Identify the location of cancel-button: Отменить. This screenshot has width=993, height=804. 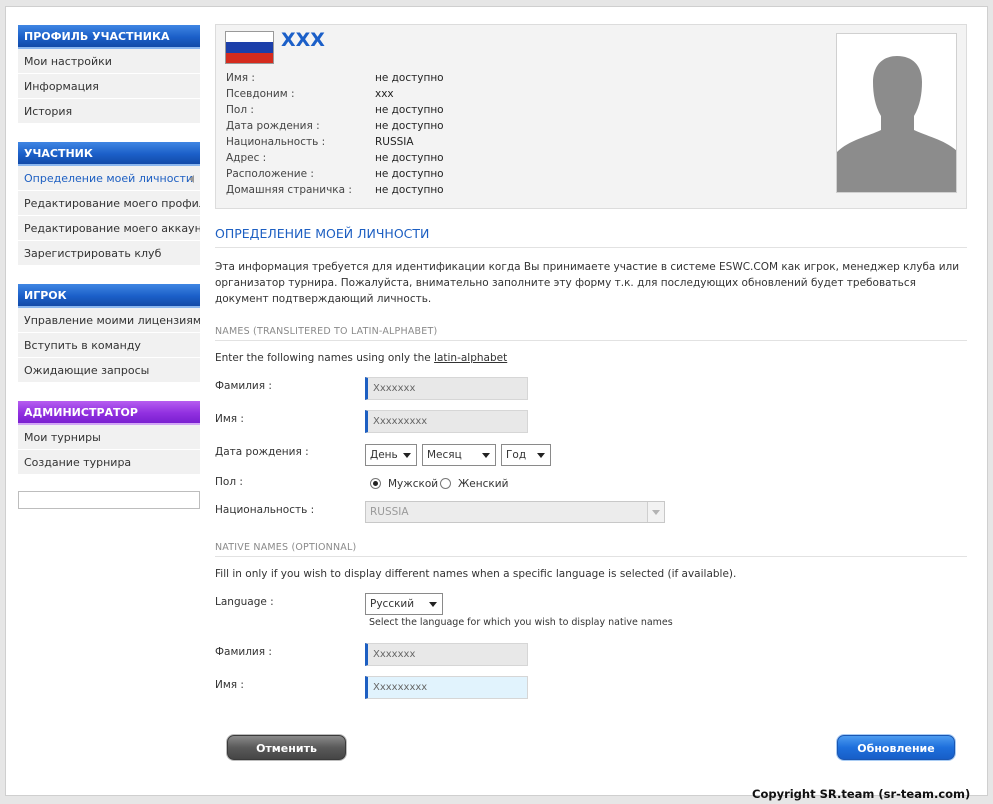
(286, 747).